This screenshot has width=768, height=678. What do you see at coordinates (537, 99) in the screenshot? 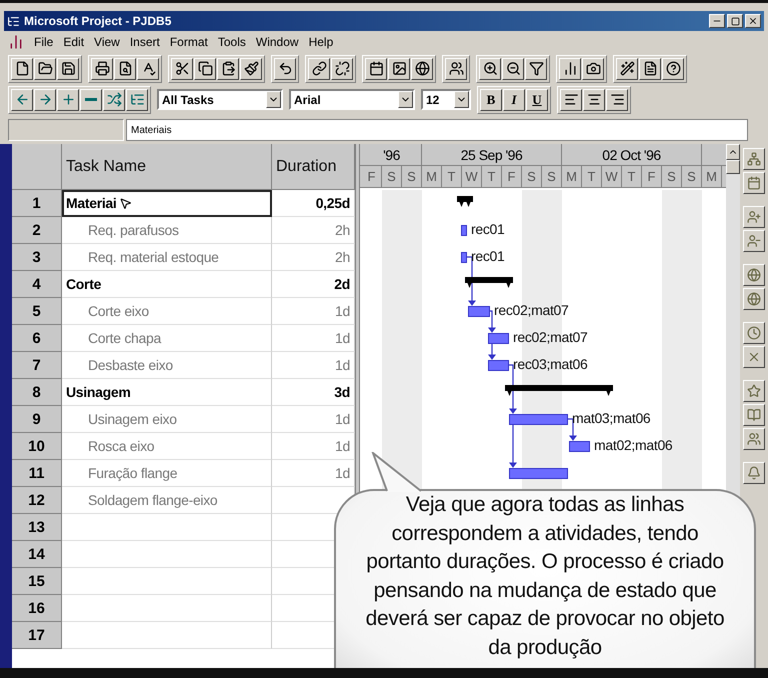
I see `underline-button: U` at bounding box center [537, 99].